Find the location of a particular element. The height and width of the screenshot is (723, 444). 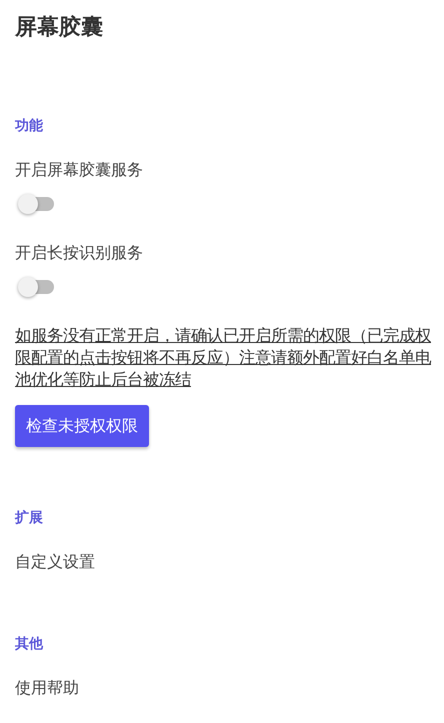

section-header: 功能 is located at coordinates (29, 126).